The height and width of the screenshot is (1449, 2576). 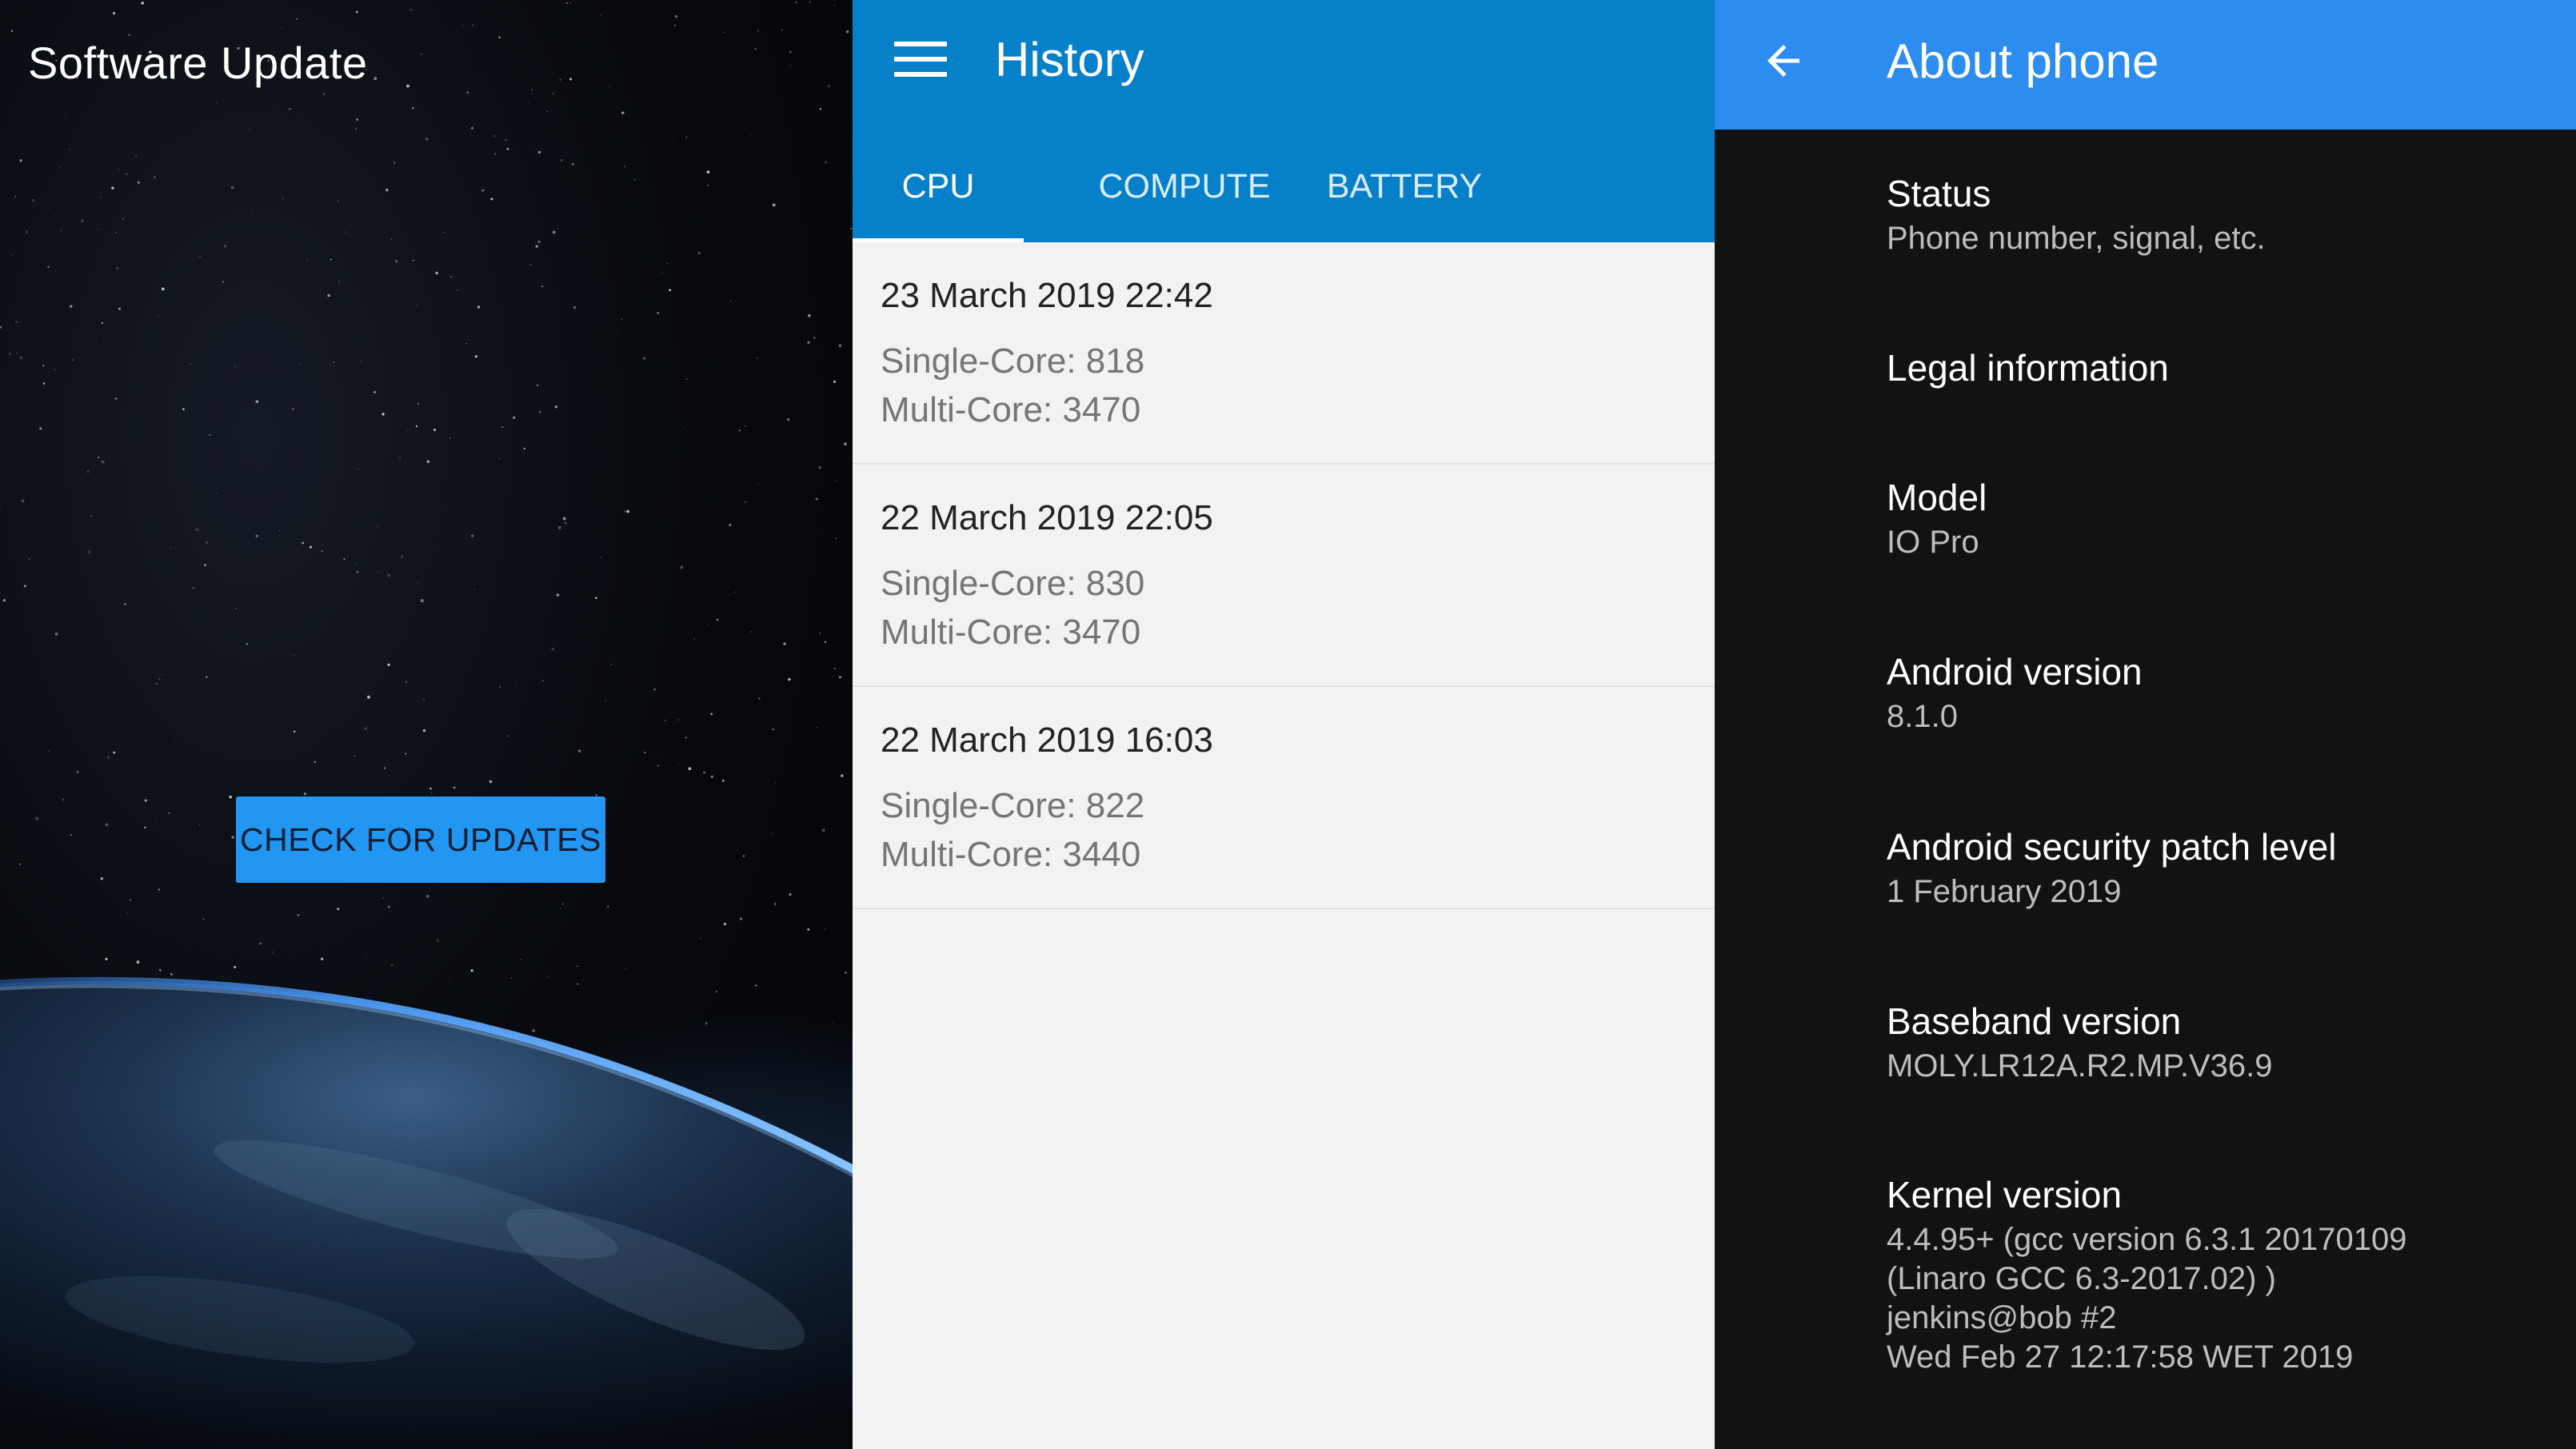 What do you see at coordinates (1047, 741) in the screenshot?
I see `result-date: 22 March 2019 16:03` at bounding box center [1047, 741].